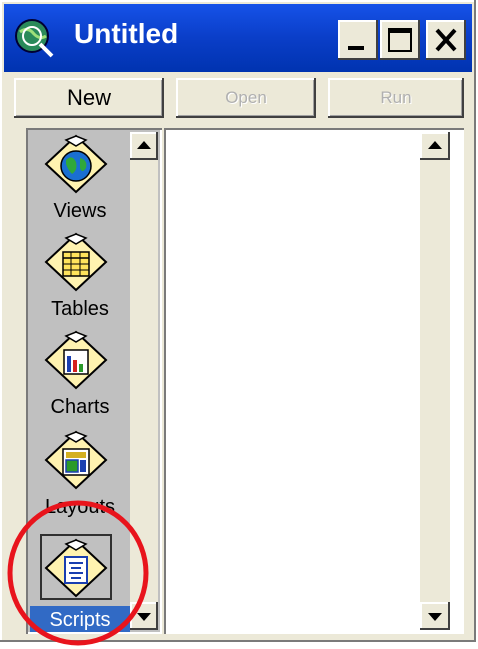 Image resolution: width=478 pixels, height=649 pixels. I want to click on minimize-button, so click(358, 40).